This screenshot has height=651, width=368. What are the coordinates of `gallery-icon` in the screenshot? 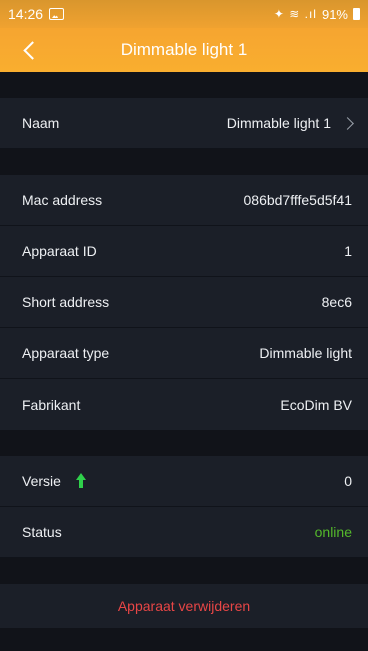 It's located at (57, 14).